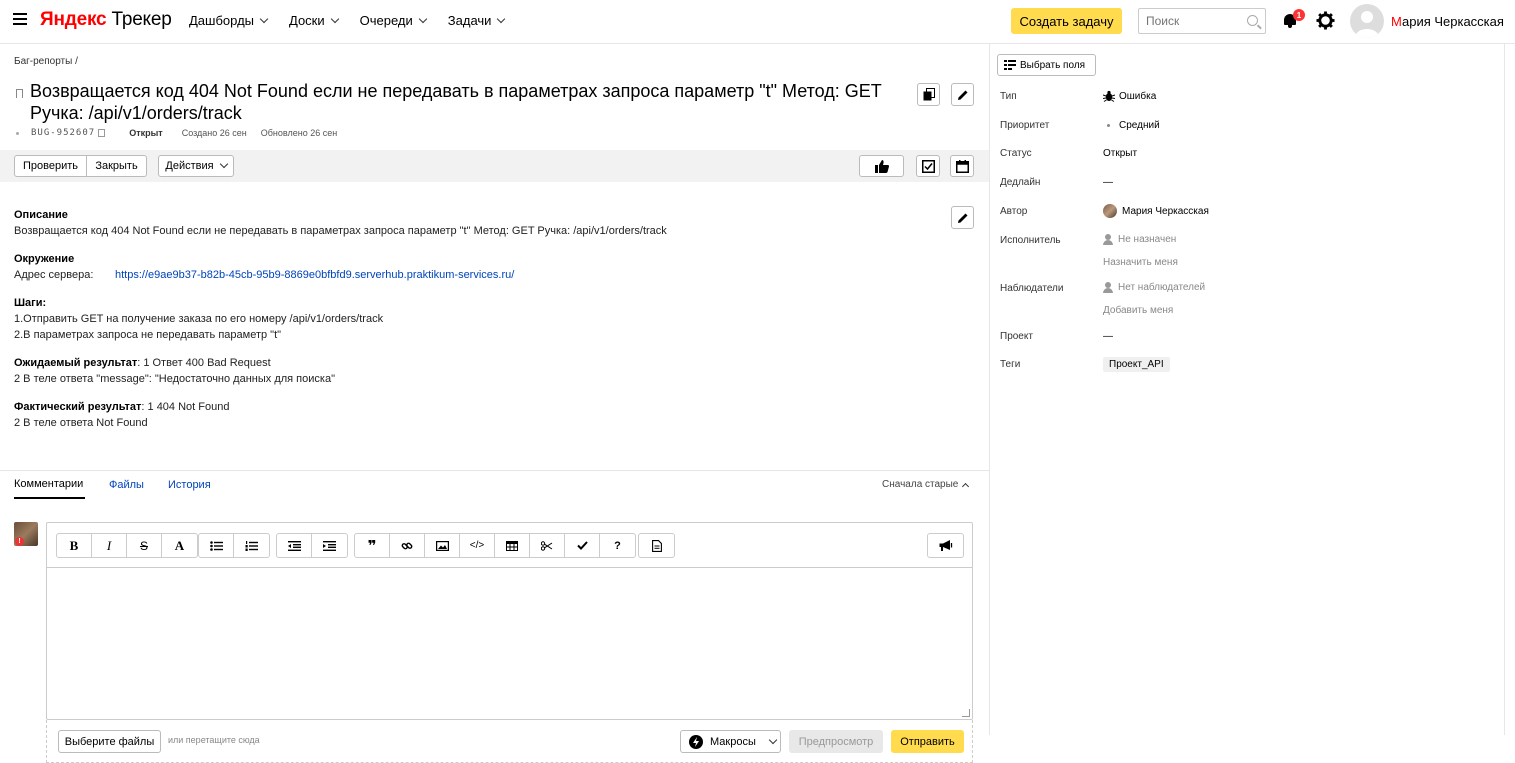 This screenshot has height=763, width=1515. What do you see at coordinates (1140, 262) in the screenshot?
I see `assign-me-link: Назначить меня` at bounding box center [1140, 262].